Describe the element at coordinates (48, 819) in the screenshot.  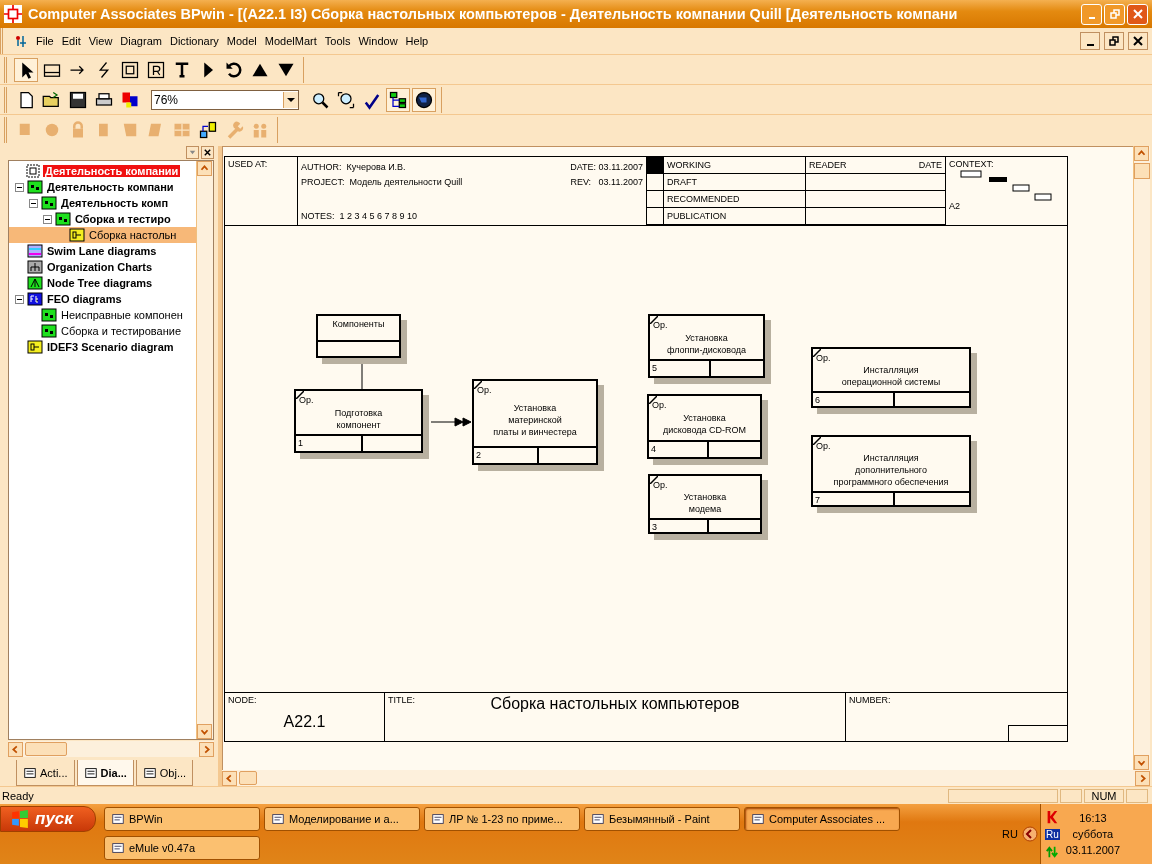
I see `start-button: пуск` at that location.